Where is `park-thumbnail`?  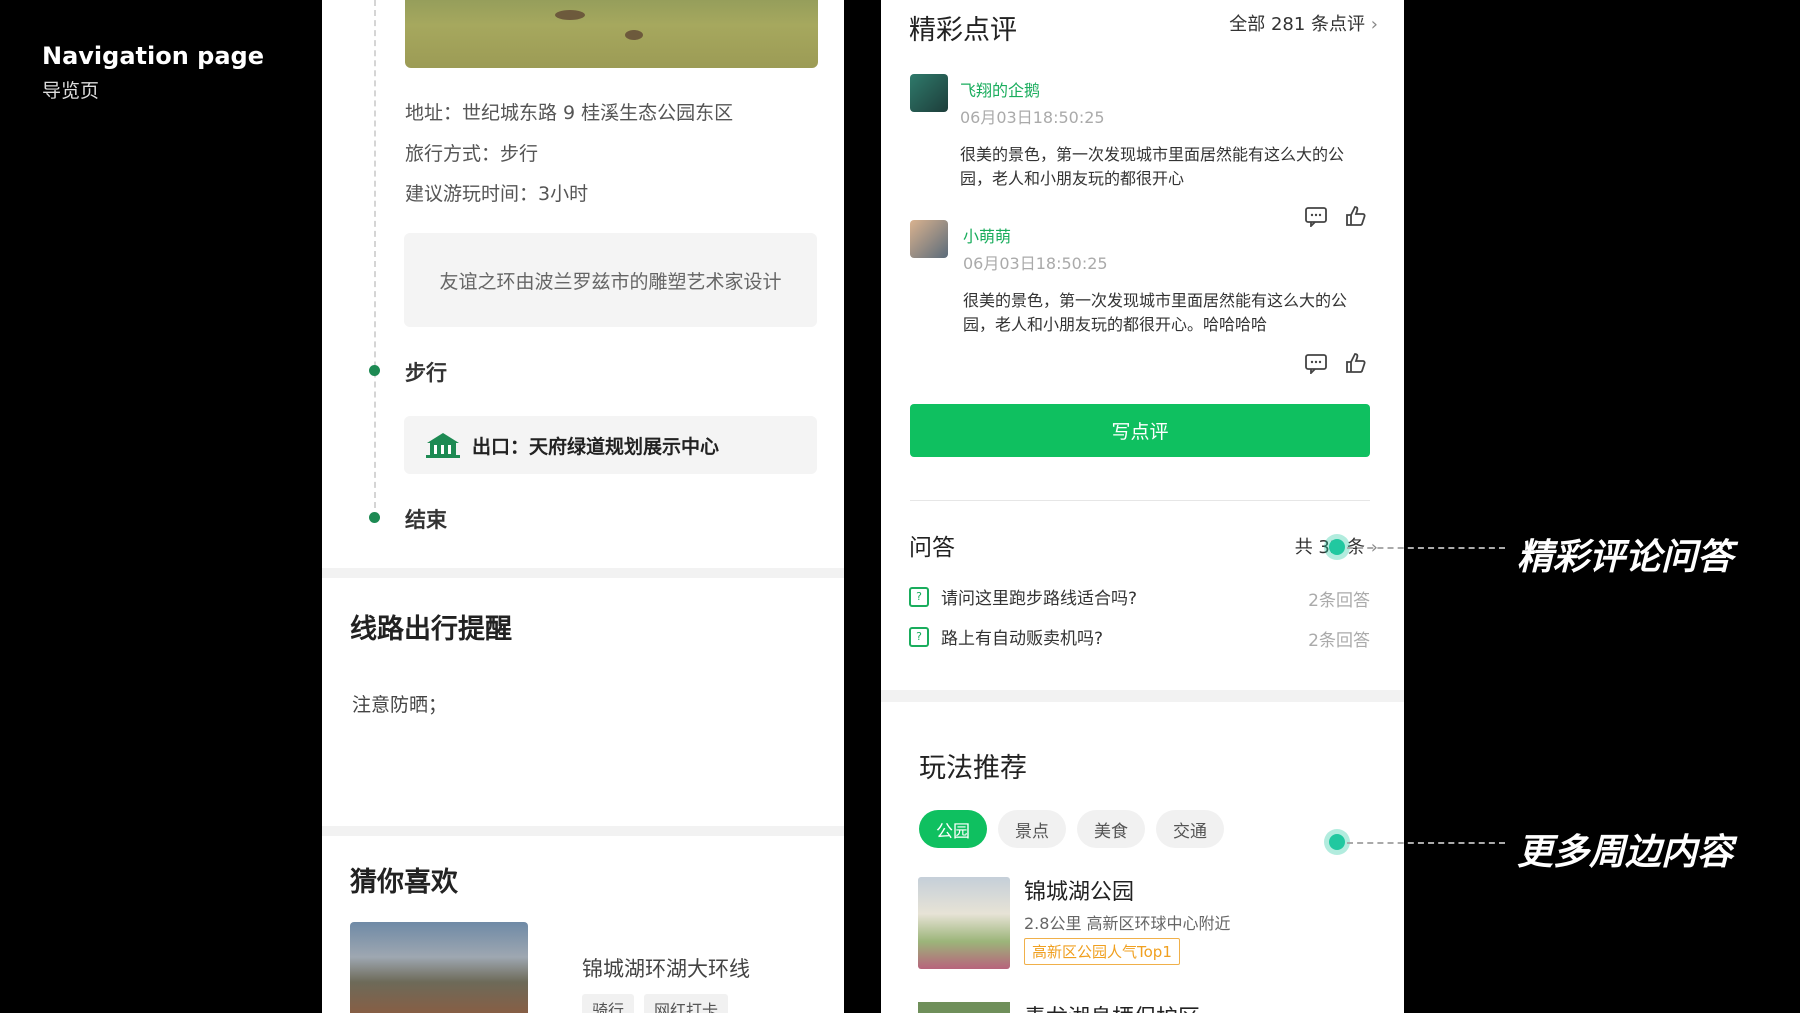
park-thumbnail is located at coordinates (964, 923).